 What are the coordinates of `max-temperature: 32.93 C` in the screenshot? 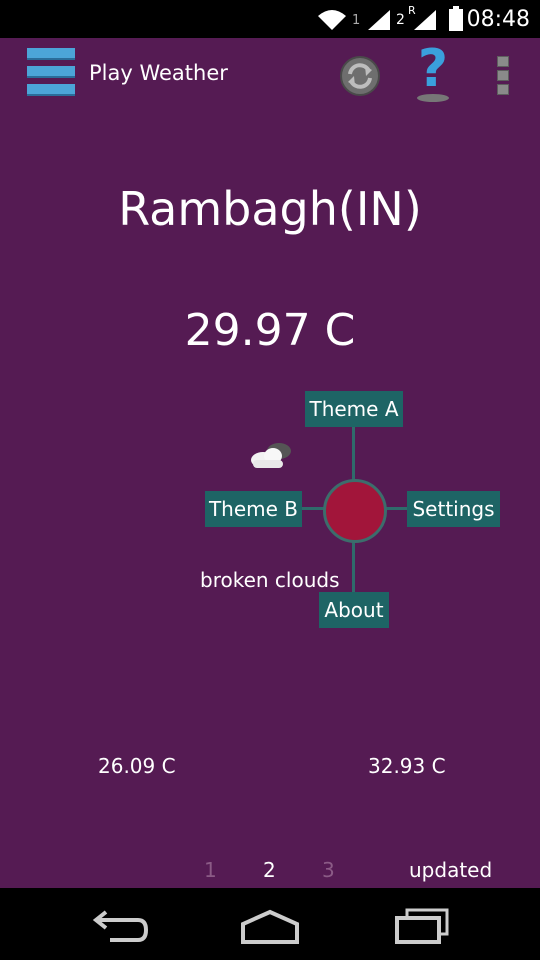 It's located at (407, 766).